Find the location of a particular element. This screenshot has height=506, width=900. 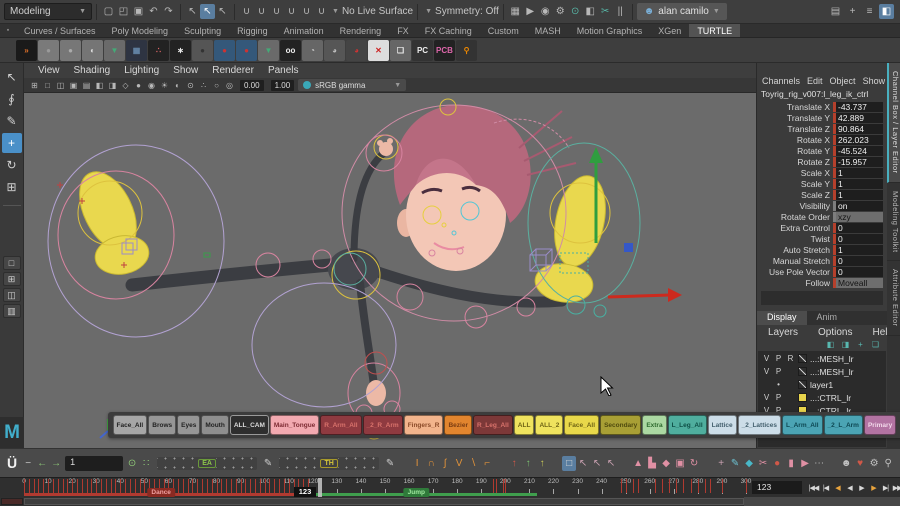

ipr-render-icon: ◉ is located at coordinates (545, 11).